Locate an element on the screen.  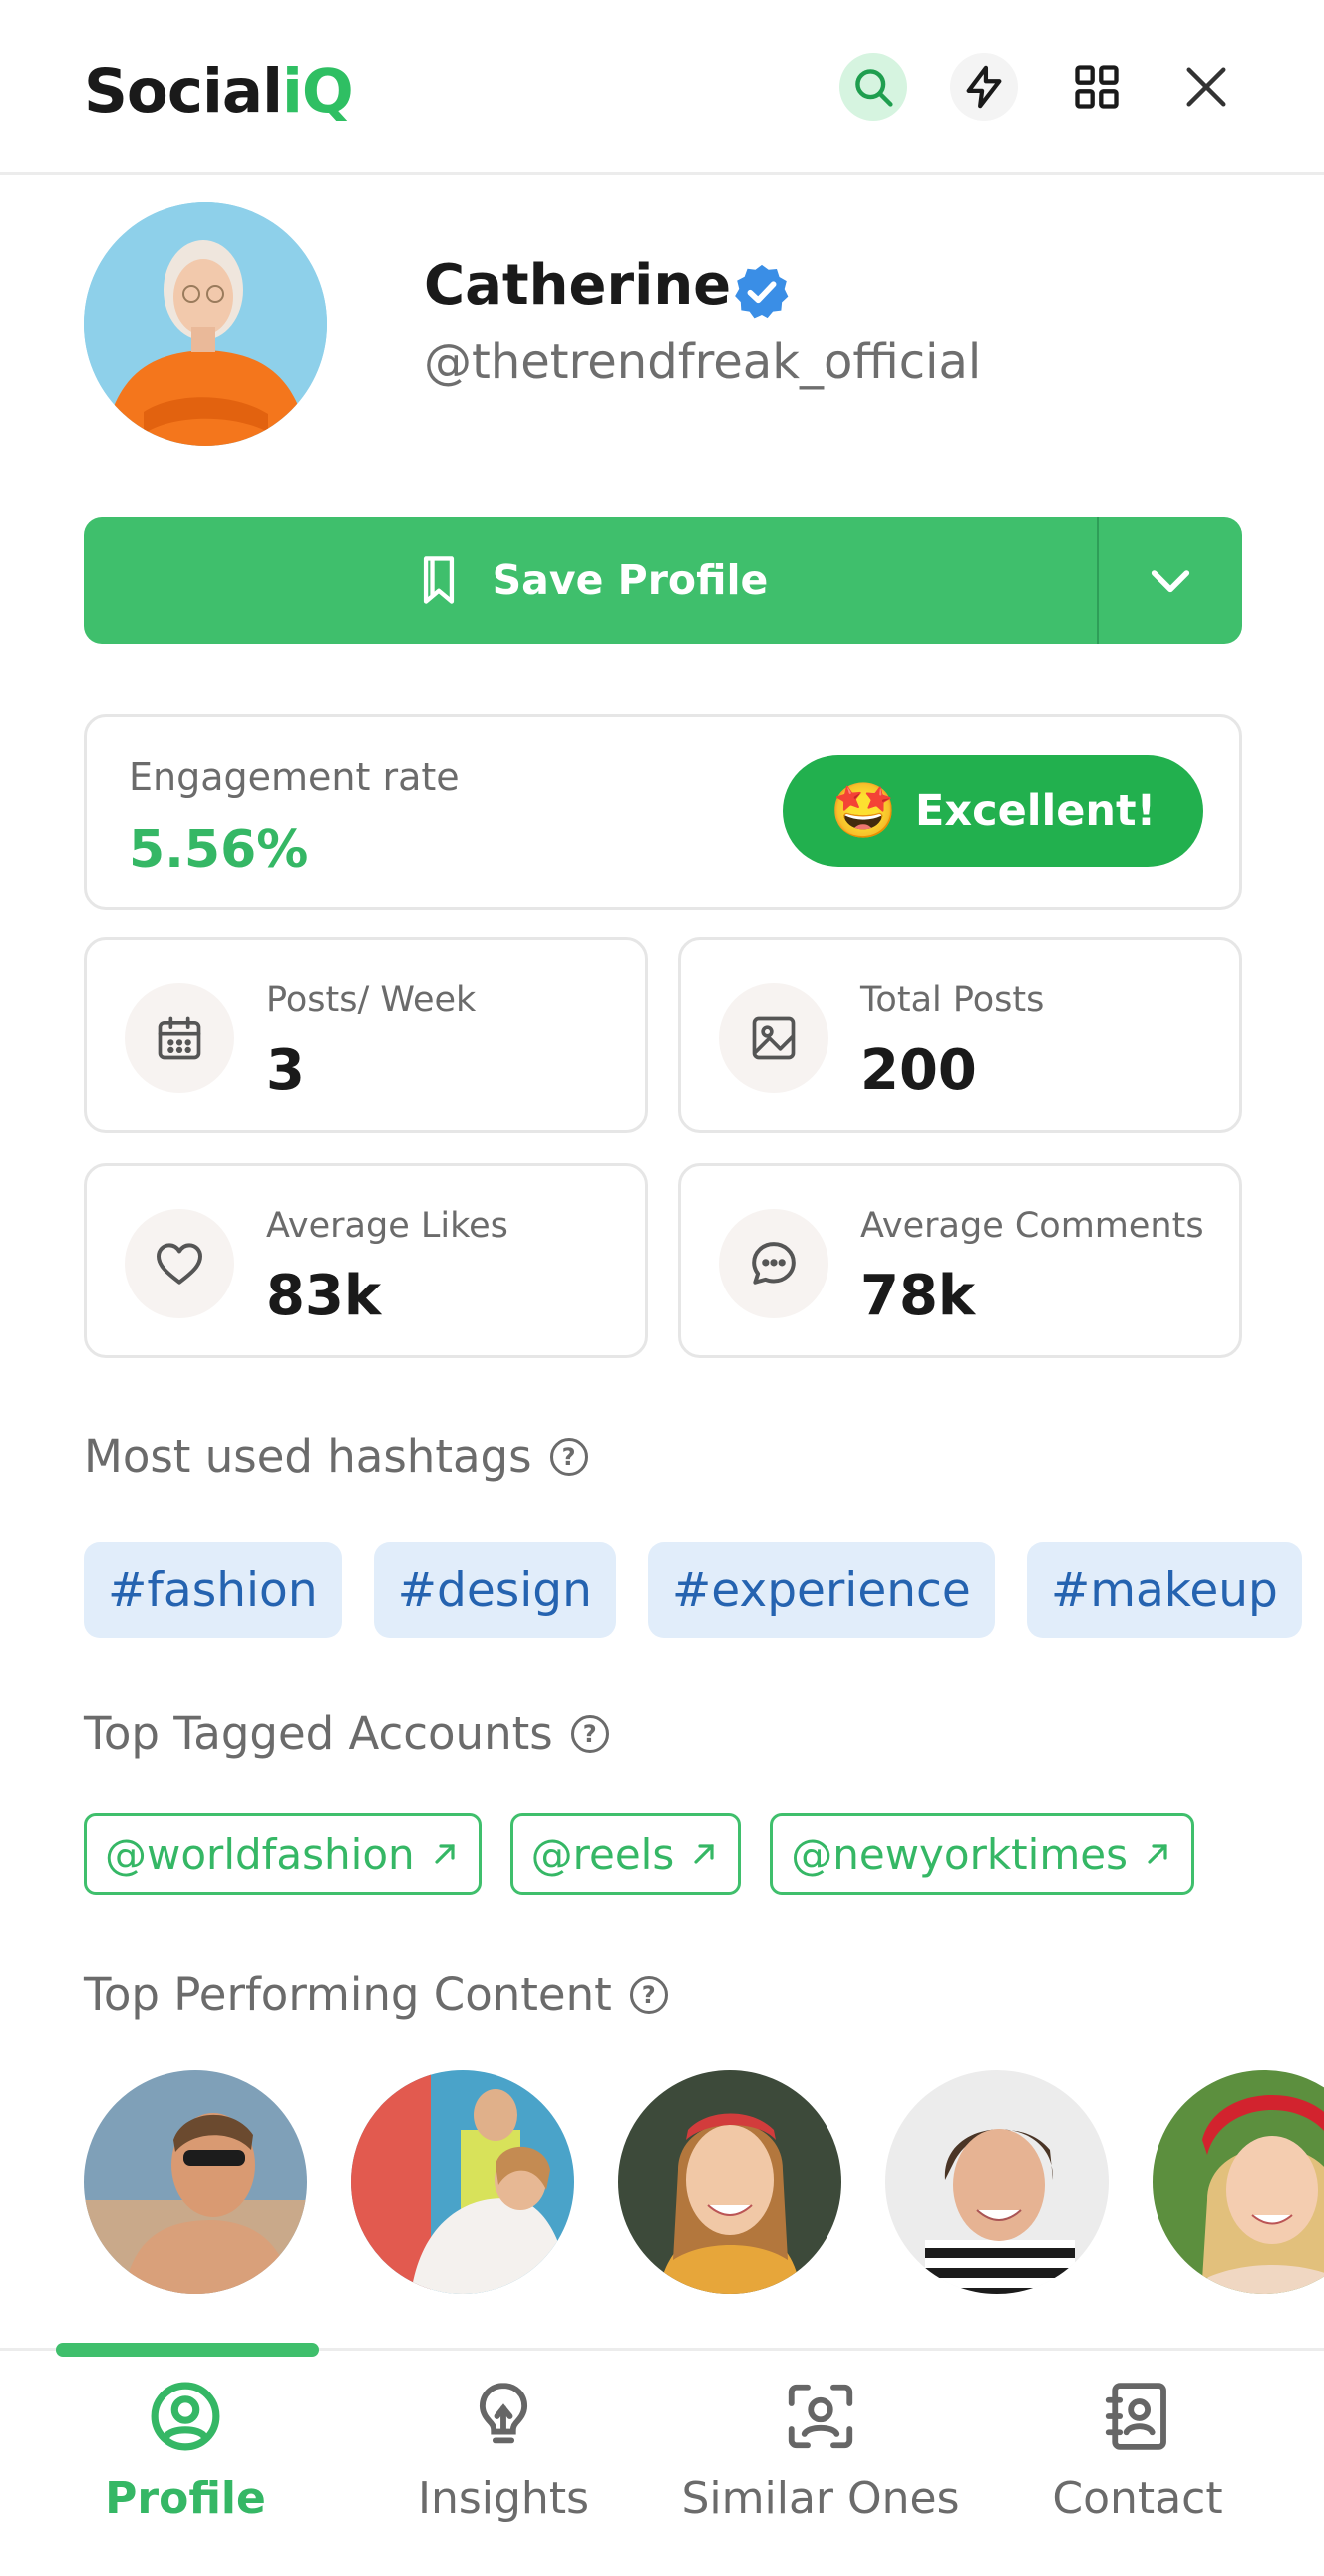
top-content-carousel is located at coordinates (704, 2185).